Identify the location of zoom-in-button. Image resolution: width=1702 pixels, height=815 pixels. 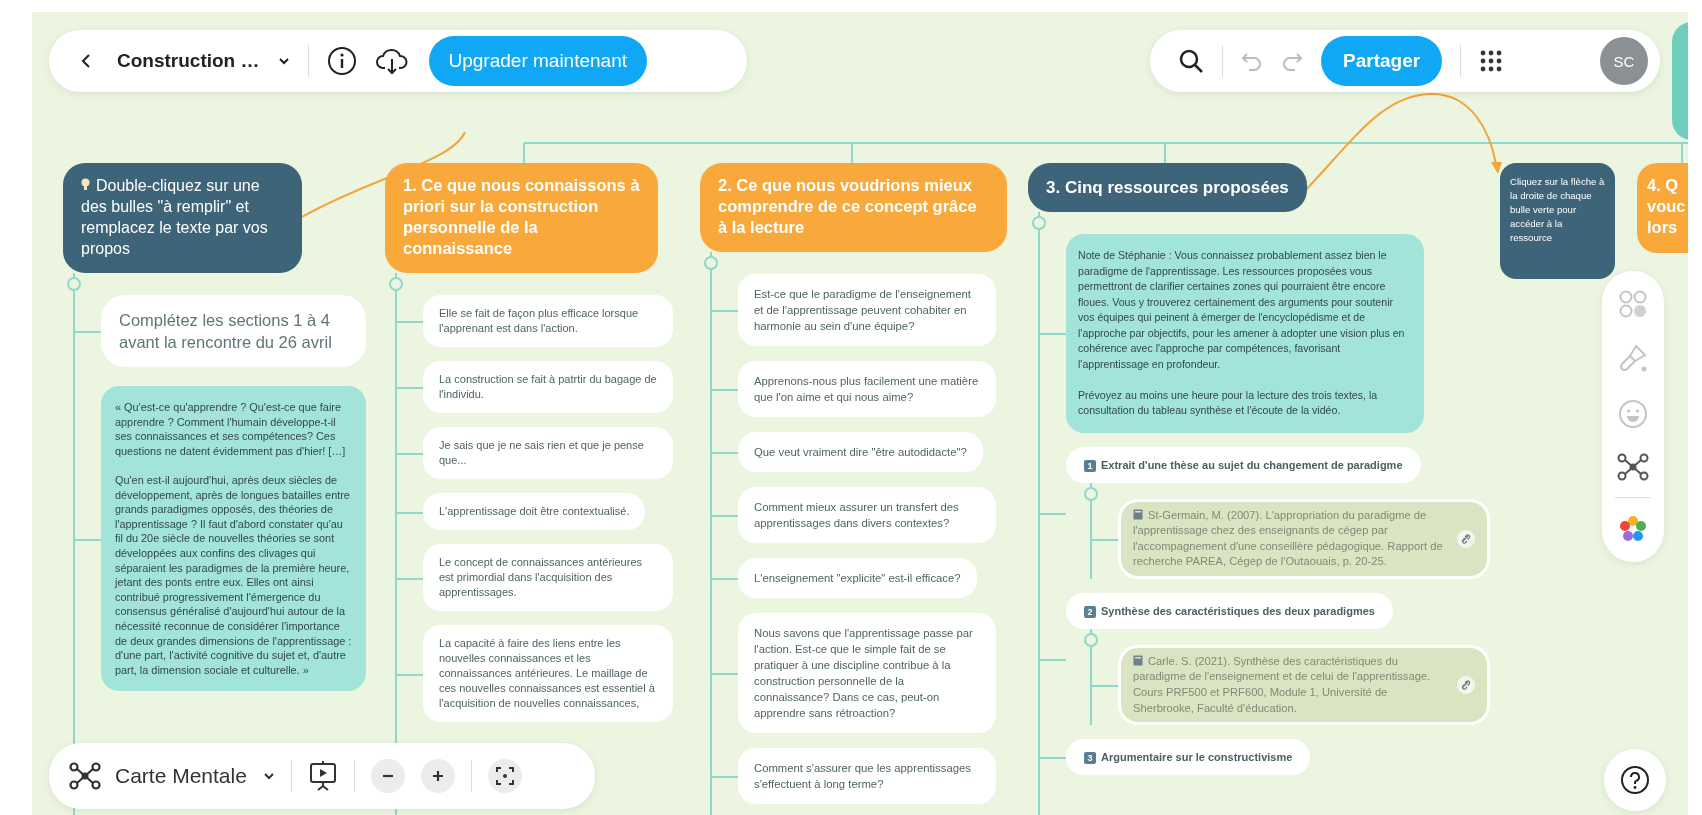
(437, 776).